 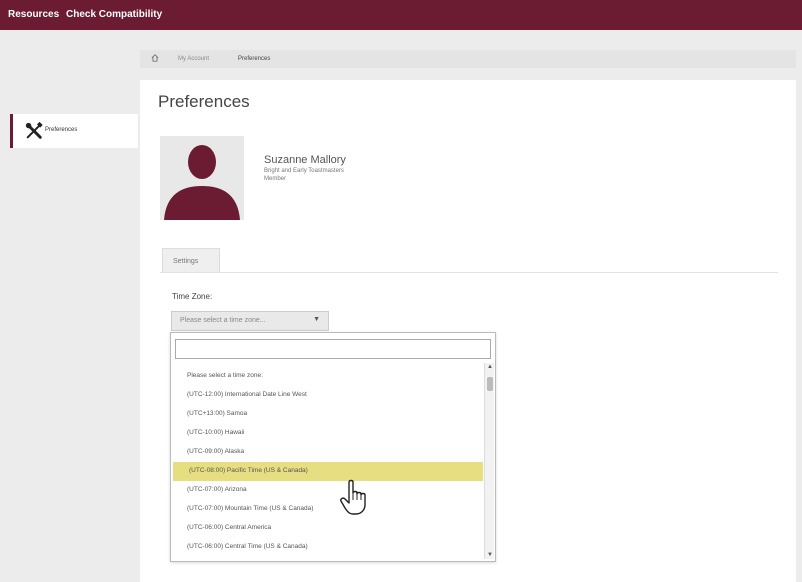 I want to click on user-silhouette-icon, so click(x=202, y=182).